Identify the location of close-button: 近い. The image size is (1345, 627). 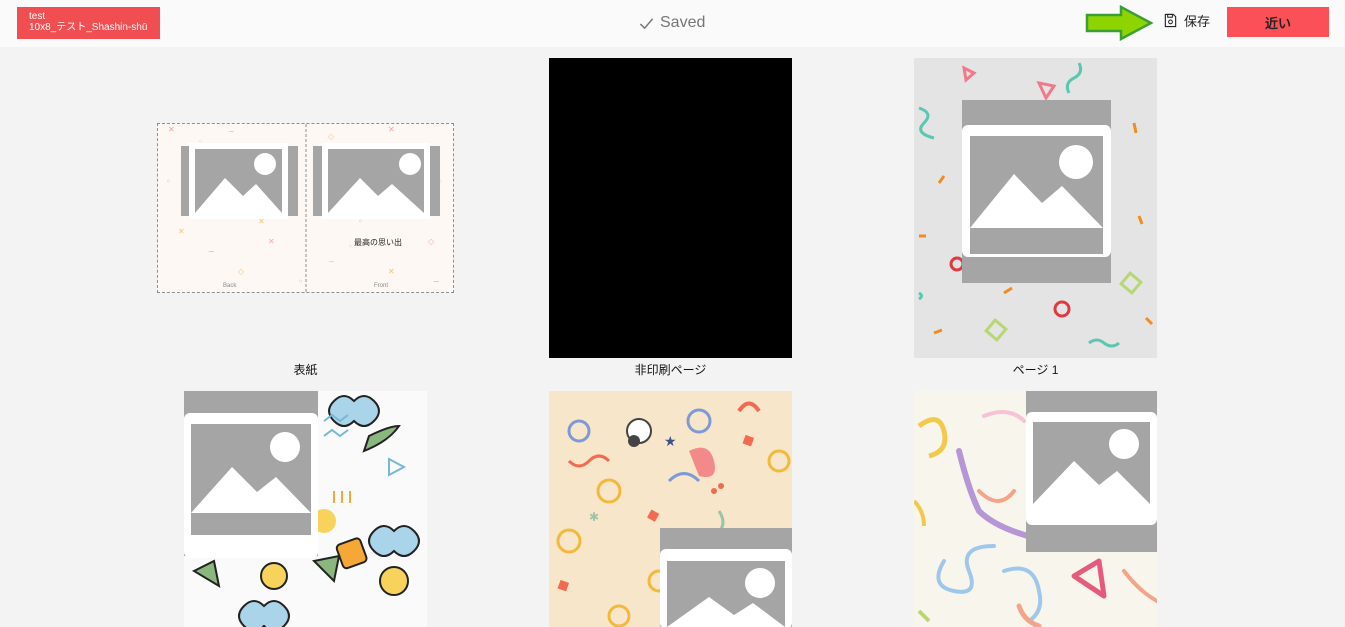
(1278, 22).